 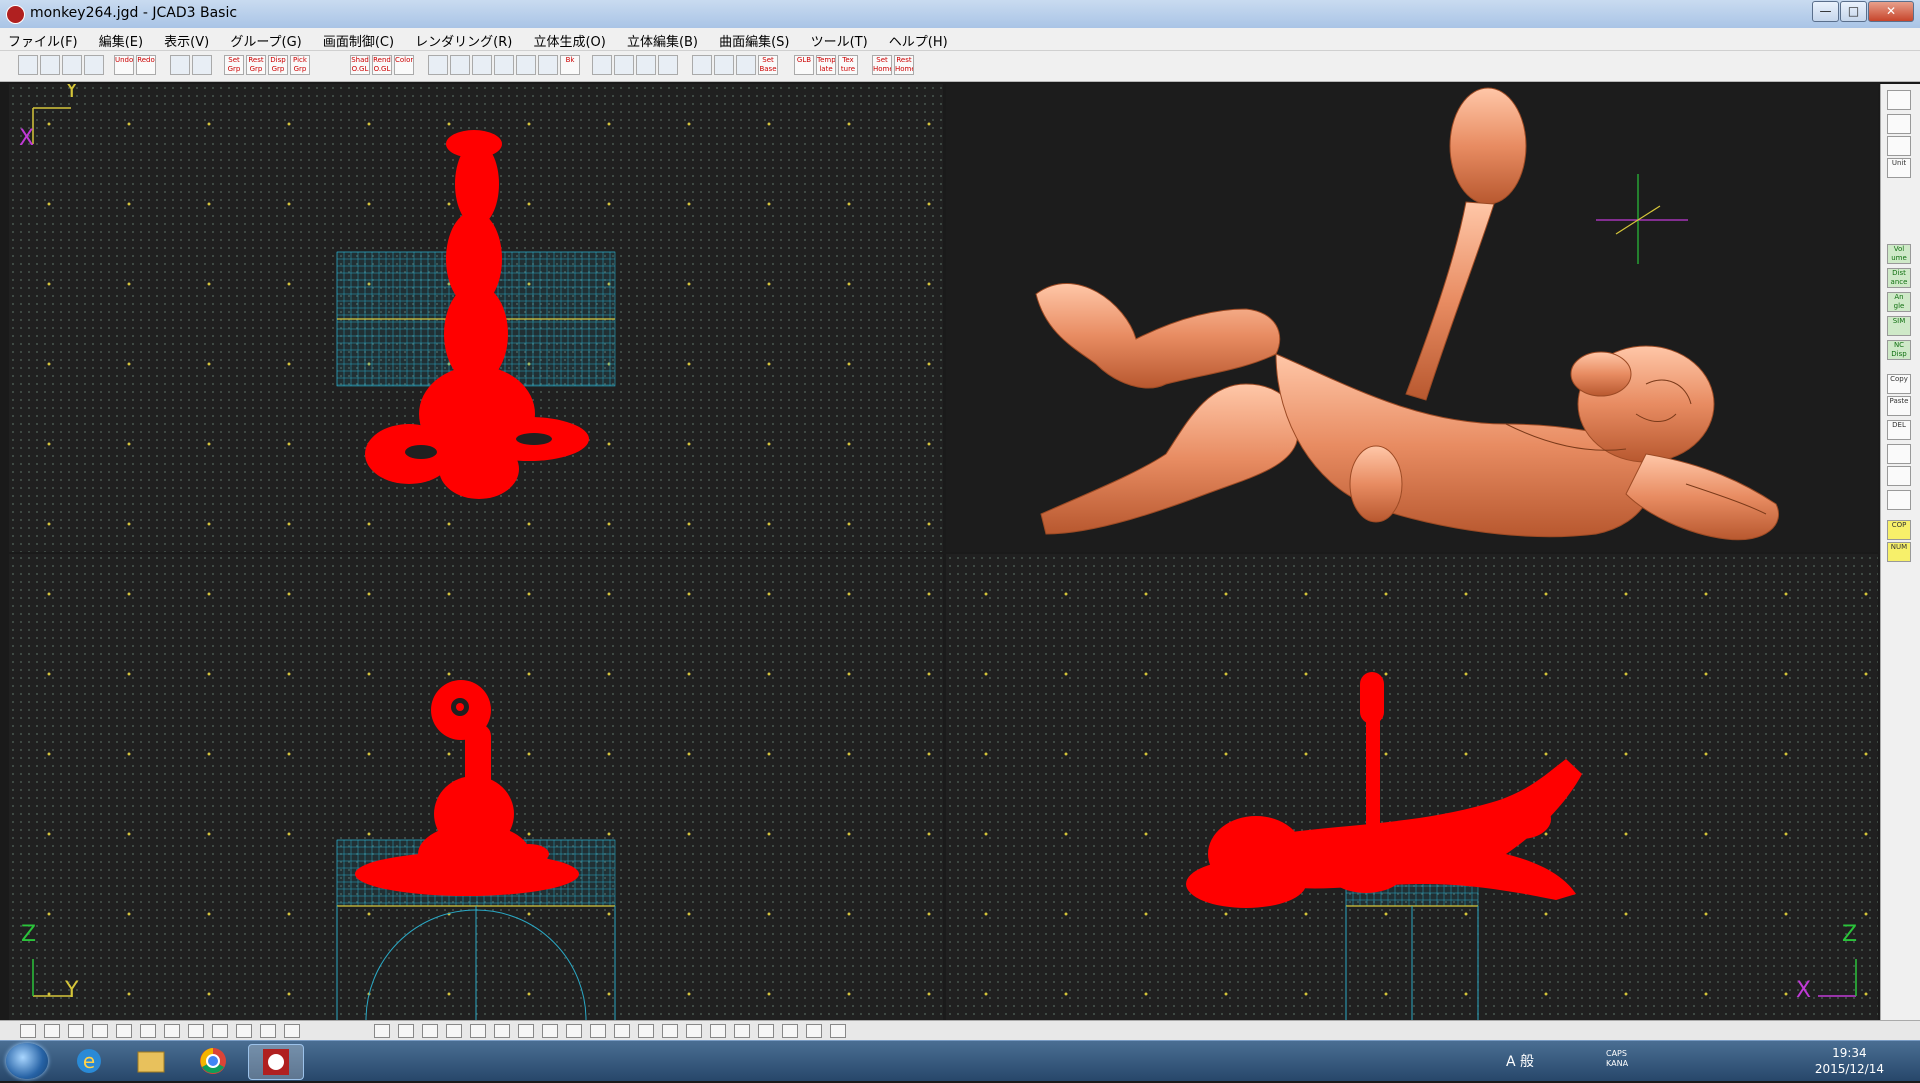 What do you see at coordinates (724, 65) in the screenshot?
I see `dot-grid-button` at bounding box center [724, 65].